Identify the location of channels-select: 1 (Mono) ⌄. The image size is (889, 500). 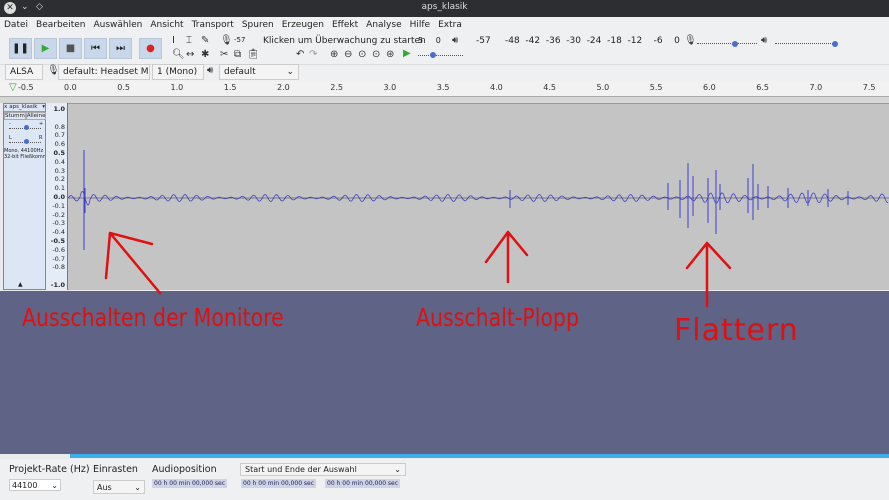
(178, 75).